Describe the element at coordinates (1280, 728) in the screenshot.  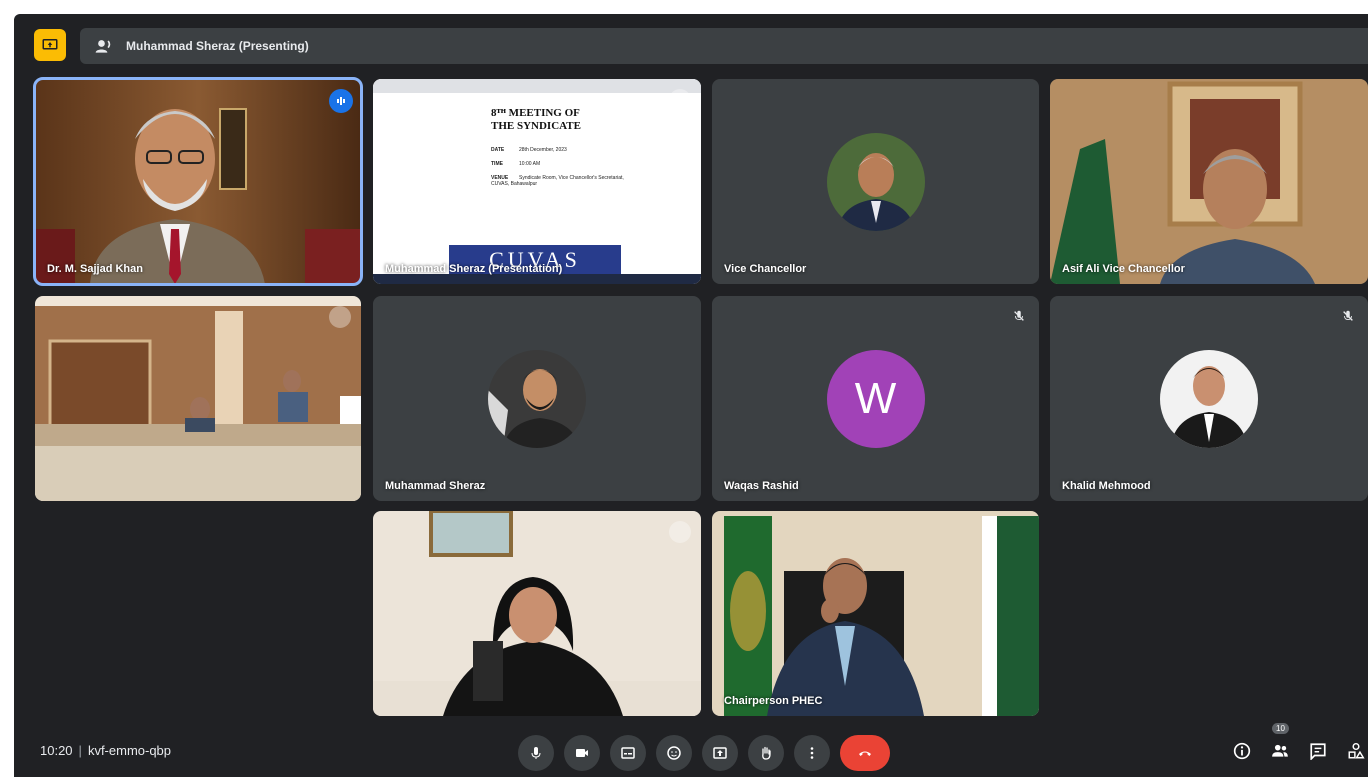
I see `participant-count-badge: 10` at that location.